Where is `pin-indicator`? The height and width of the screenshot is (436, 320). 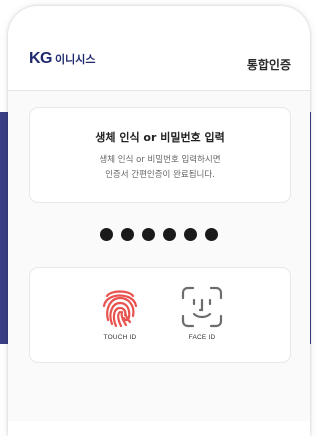 pin-indicator is located at coordinates (159, 234).